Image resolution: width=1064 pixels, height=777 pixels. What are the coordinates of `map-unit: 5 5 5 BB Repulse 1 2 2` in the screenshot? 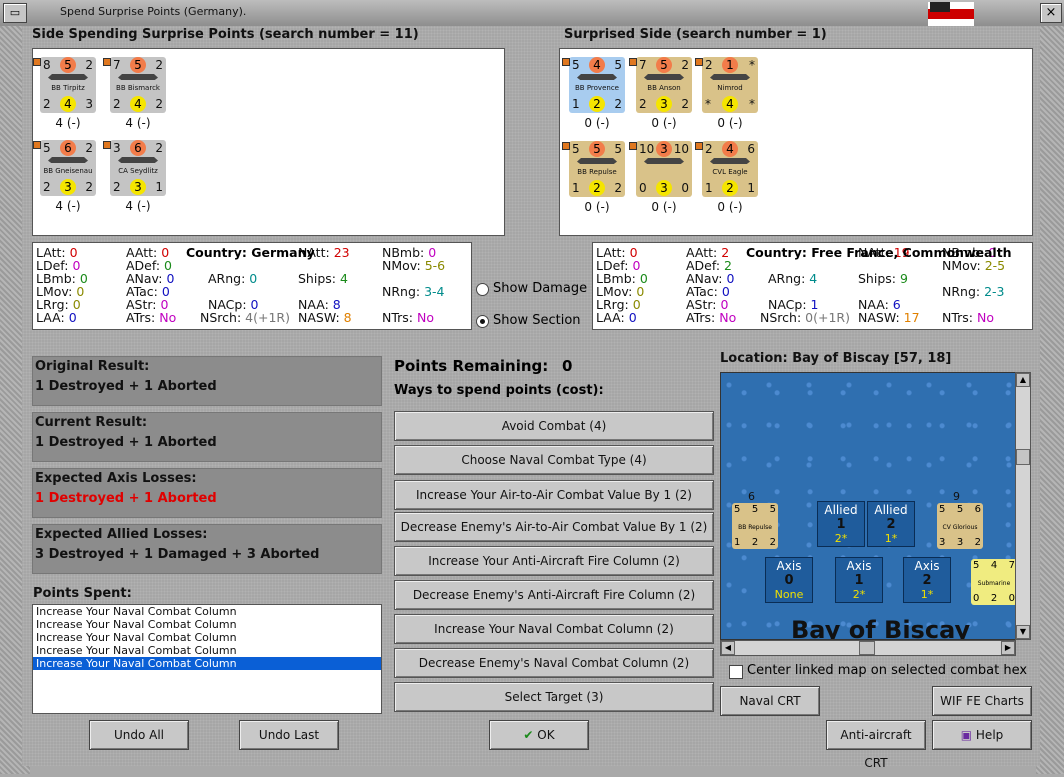 It's located at (755, 526).